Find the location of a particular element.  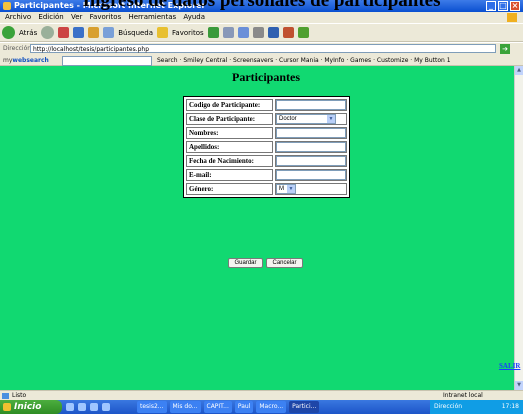

field-label: E-mail: is located at coordinates (229, 175).